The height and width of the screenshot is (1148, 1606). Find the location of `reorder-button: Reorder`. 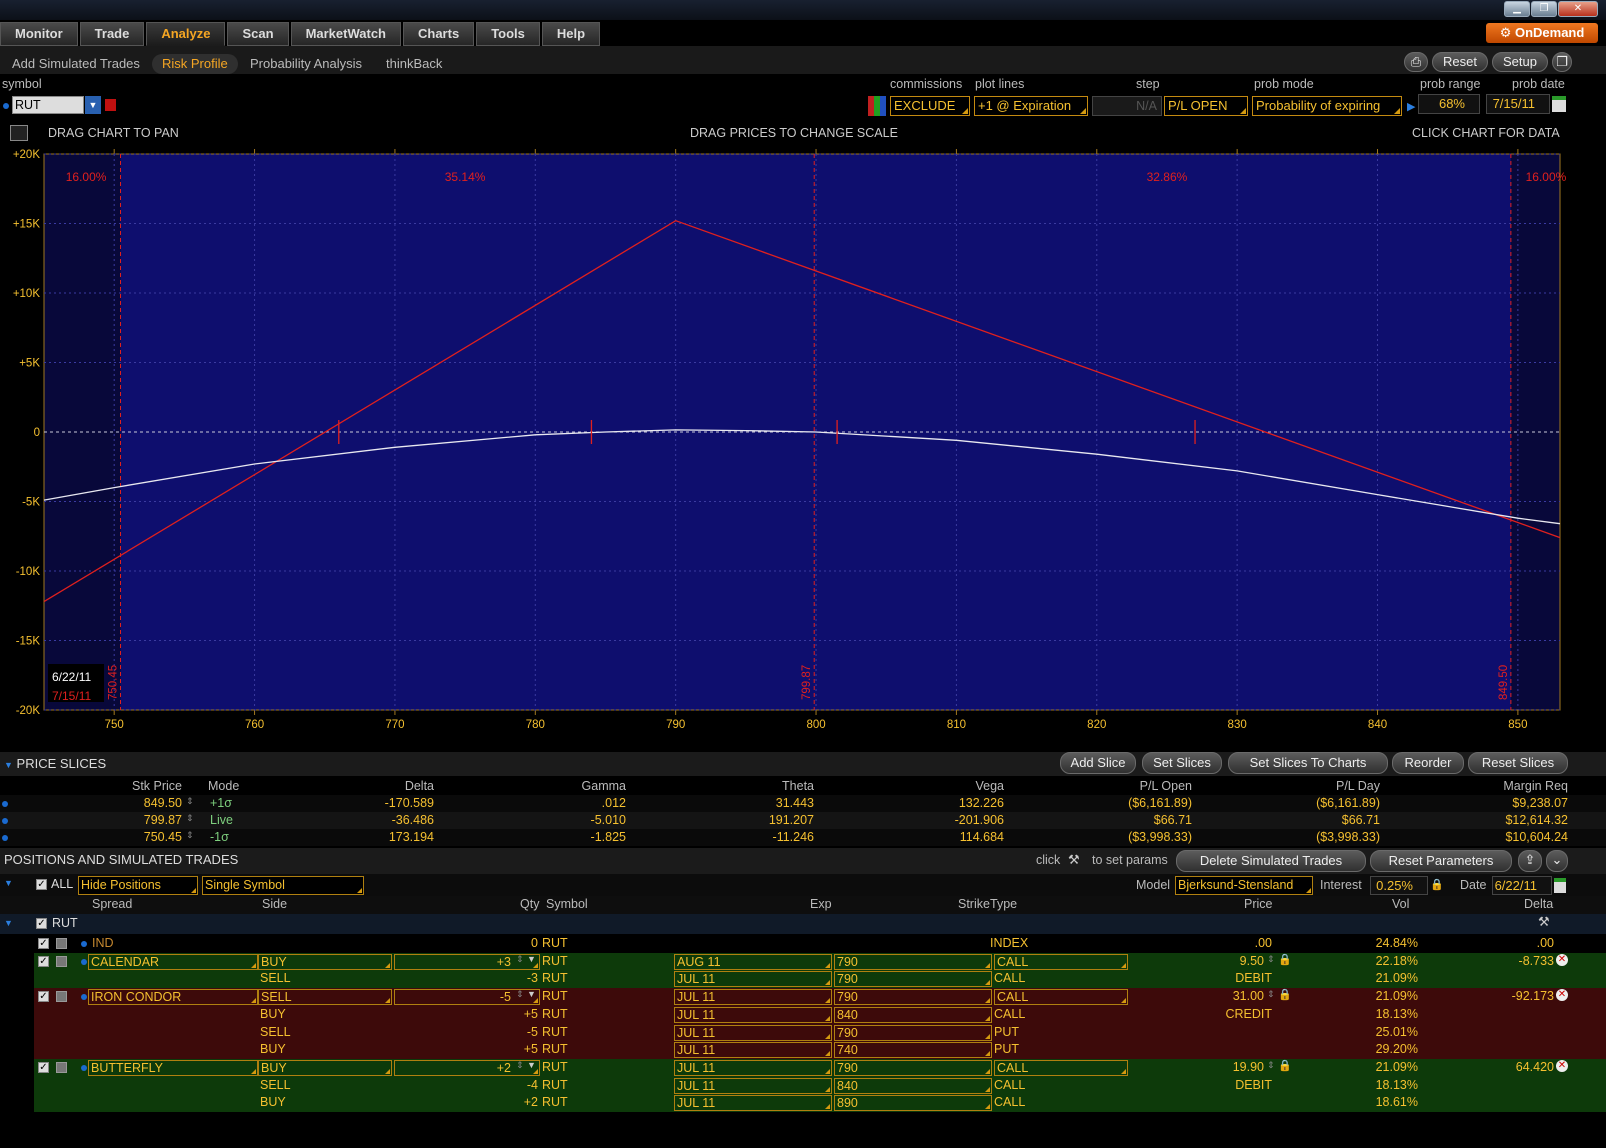

reorder-button: Reorder is located at coordinates (1428, 763).